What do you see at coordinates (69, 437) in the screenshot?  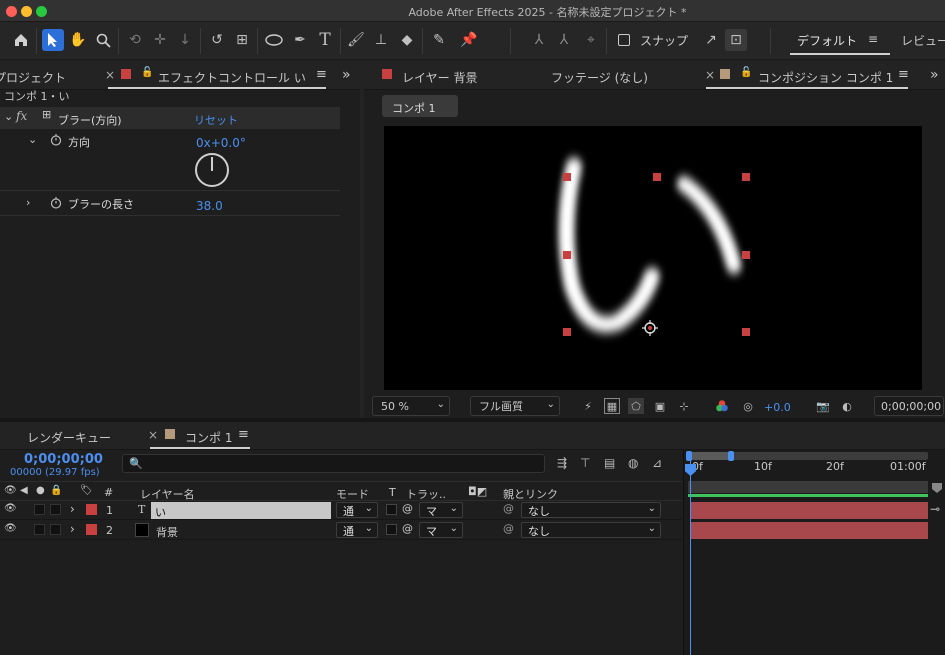 I see `render-queue-tab: レンダーキュー` at bounding box center [69, 437].